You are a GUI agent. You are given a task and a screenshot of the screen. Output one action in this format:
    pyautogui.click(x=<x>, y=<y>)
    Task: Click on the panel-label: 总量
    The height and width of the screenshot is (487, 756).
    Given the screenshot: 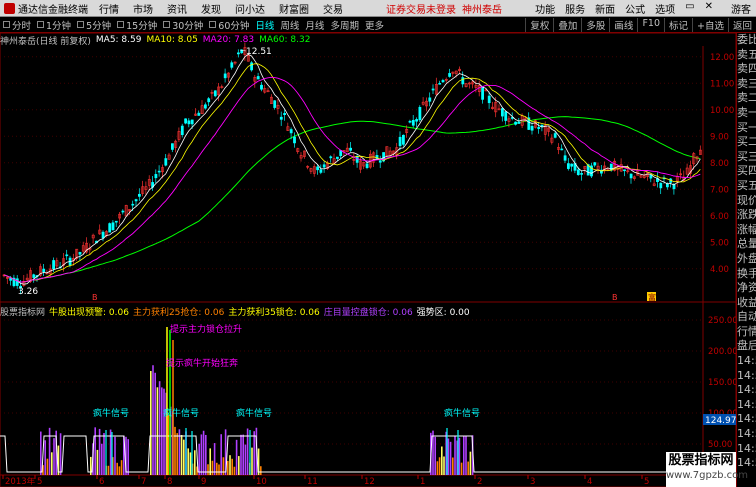 What is the action you would take?
    pyautogui.click(x=746, y=244)
    